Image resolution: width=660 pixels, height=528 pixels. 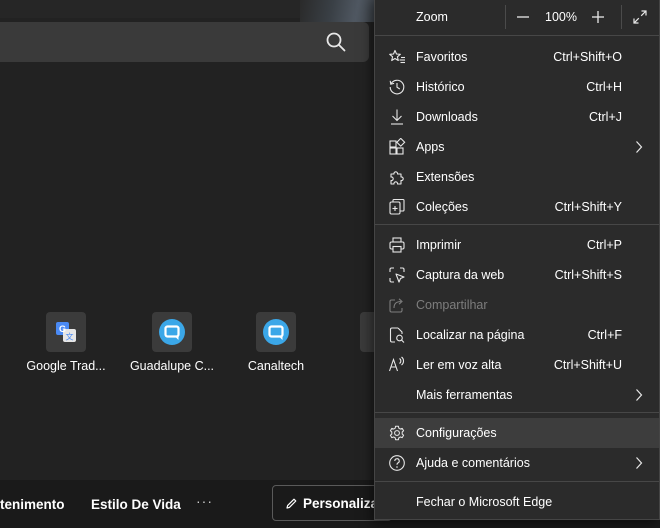 What do you see at coordinates (464, 395) in the screenshot?
I see `menu-item-label: Mais ferramentas` at bounding box center [464, 395].